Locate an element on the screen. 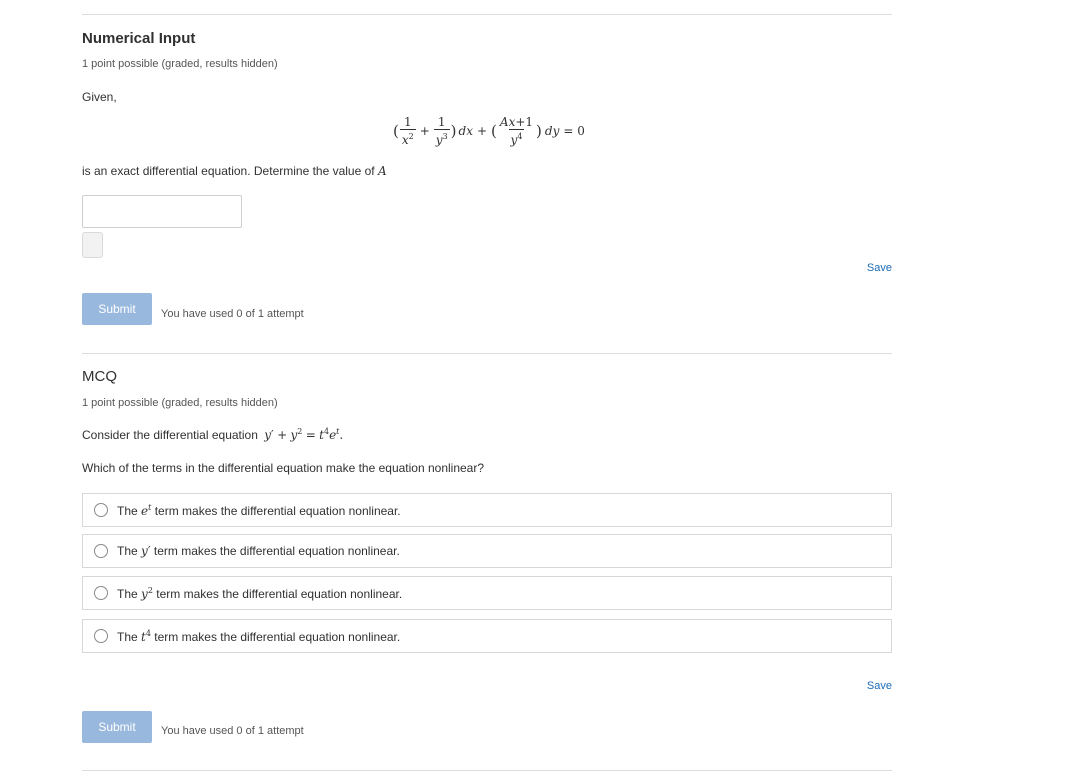 The height and width of the screenshot is (778, 1084). eq-fraction-3: Ax+1 y4 is located at coordinates (516, 130).